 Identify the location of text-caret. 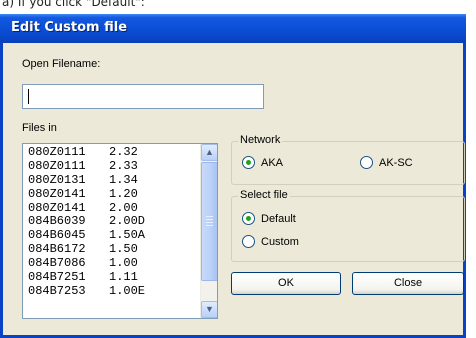
(28, 96).